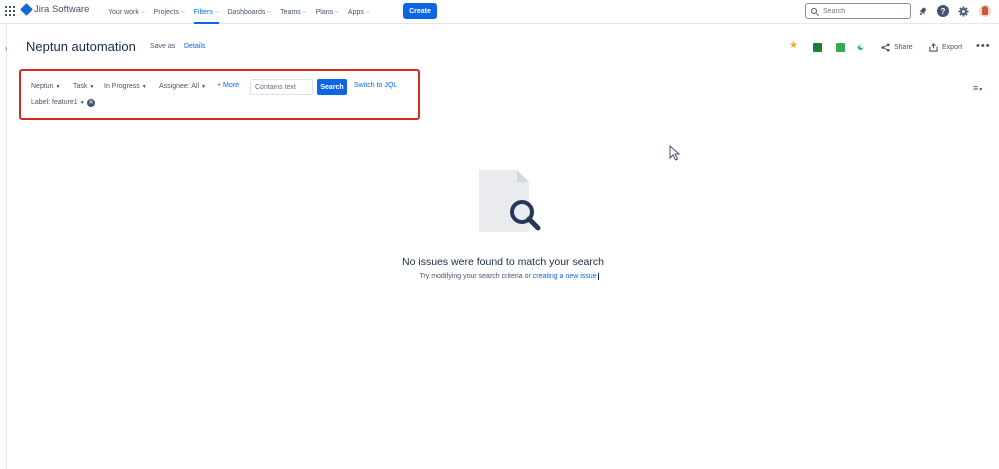  What do you see at coordinates (126, 12) in the screenshot?
I see `nav-your-work: Your work ⌵` at bounding box center [126, 12].